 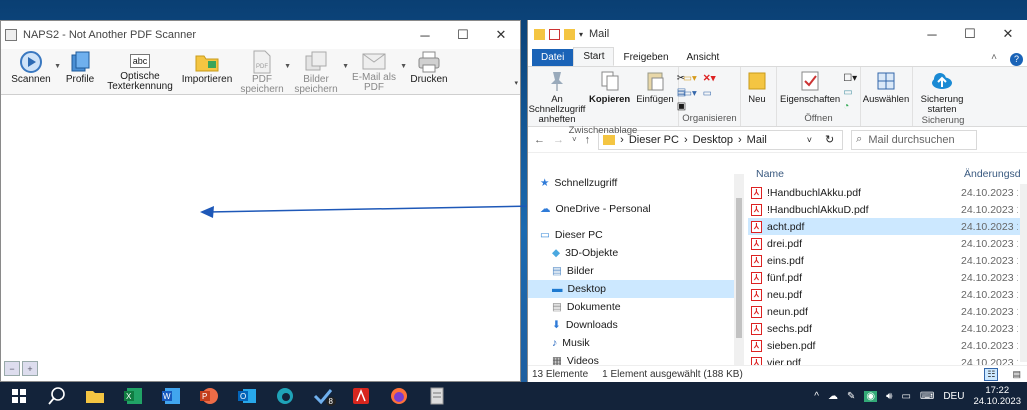 I want to click on open-icon: ☐▾, so click(x=850, y=78).